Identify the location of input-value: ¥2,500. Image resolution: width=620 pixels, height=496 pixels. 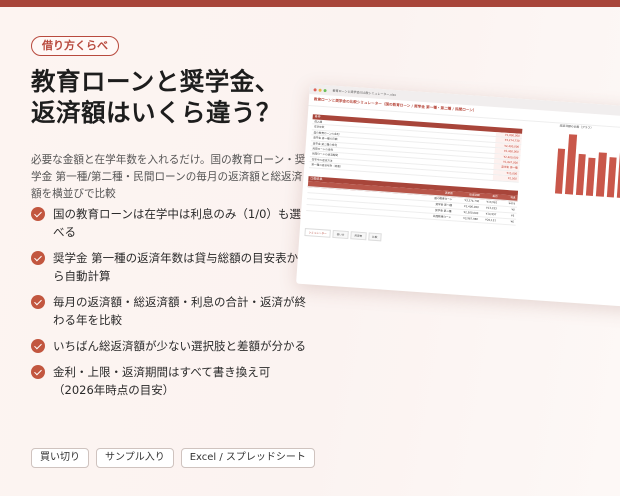
(506, 178).